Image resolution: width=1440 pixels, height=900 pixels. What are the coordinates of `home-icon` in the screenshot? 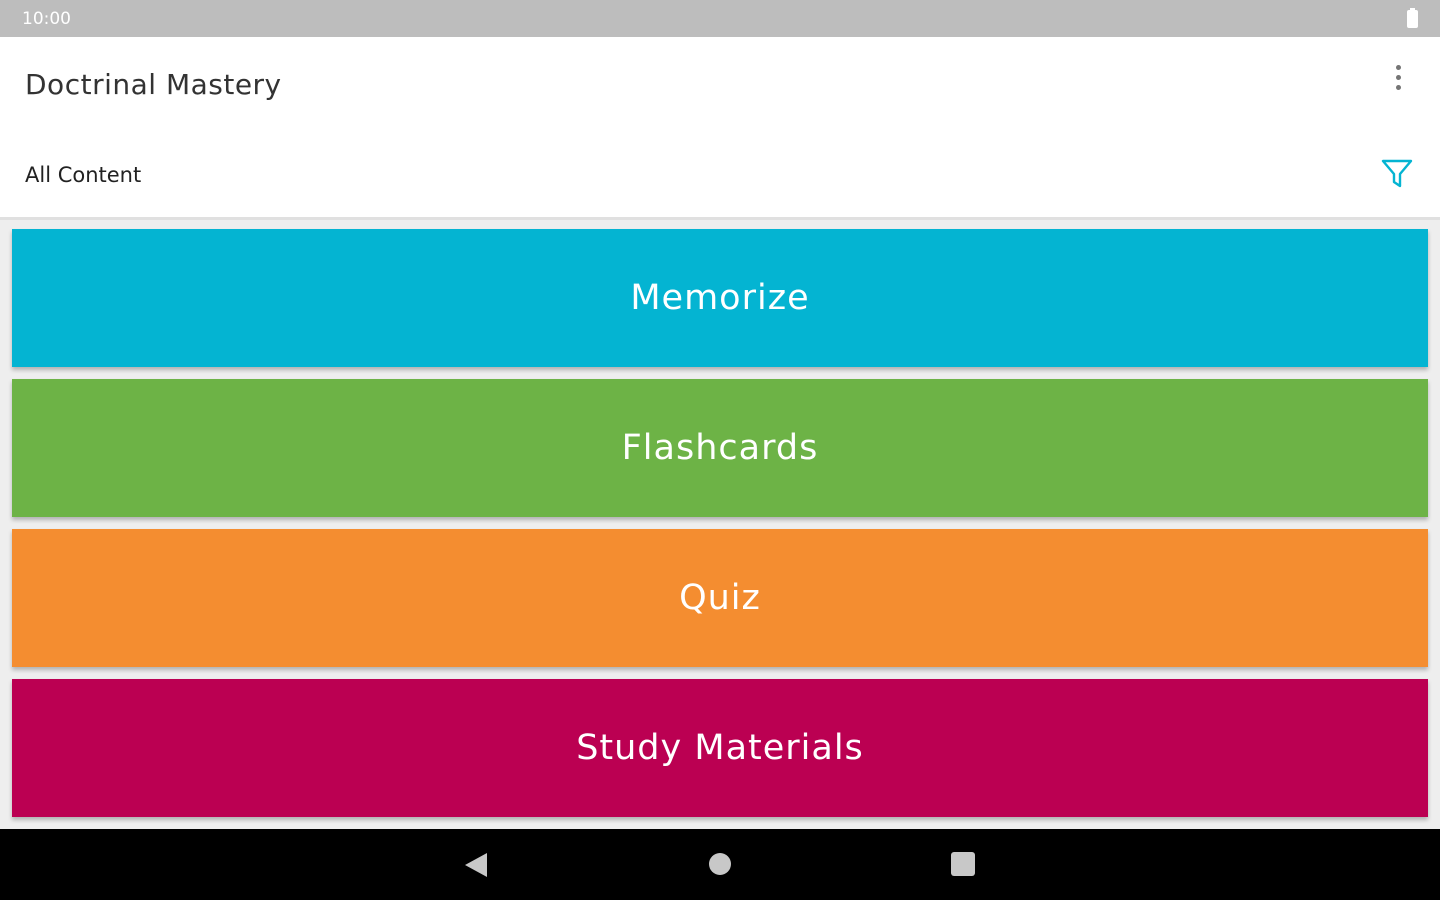 It's located at (720, 864).